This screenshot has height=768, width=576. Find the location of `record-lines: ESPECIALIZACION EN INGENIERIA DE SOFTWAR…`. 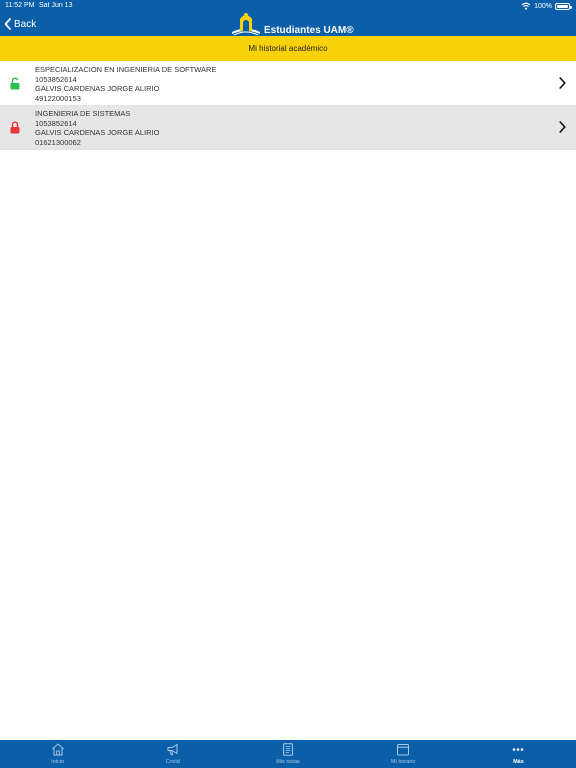

record-lines: ESPECIALIZACION EN INGENIERIA DE SOFTWAR… is located at coordinates (125, 84).